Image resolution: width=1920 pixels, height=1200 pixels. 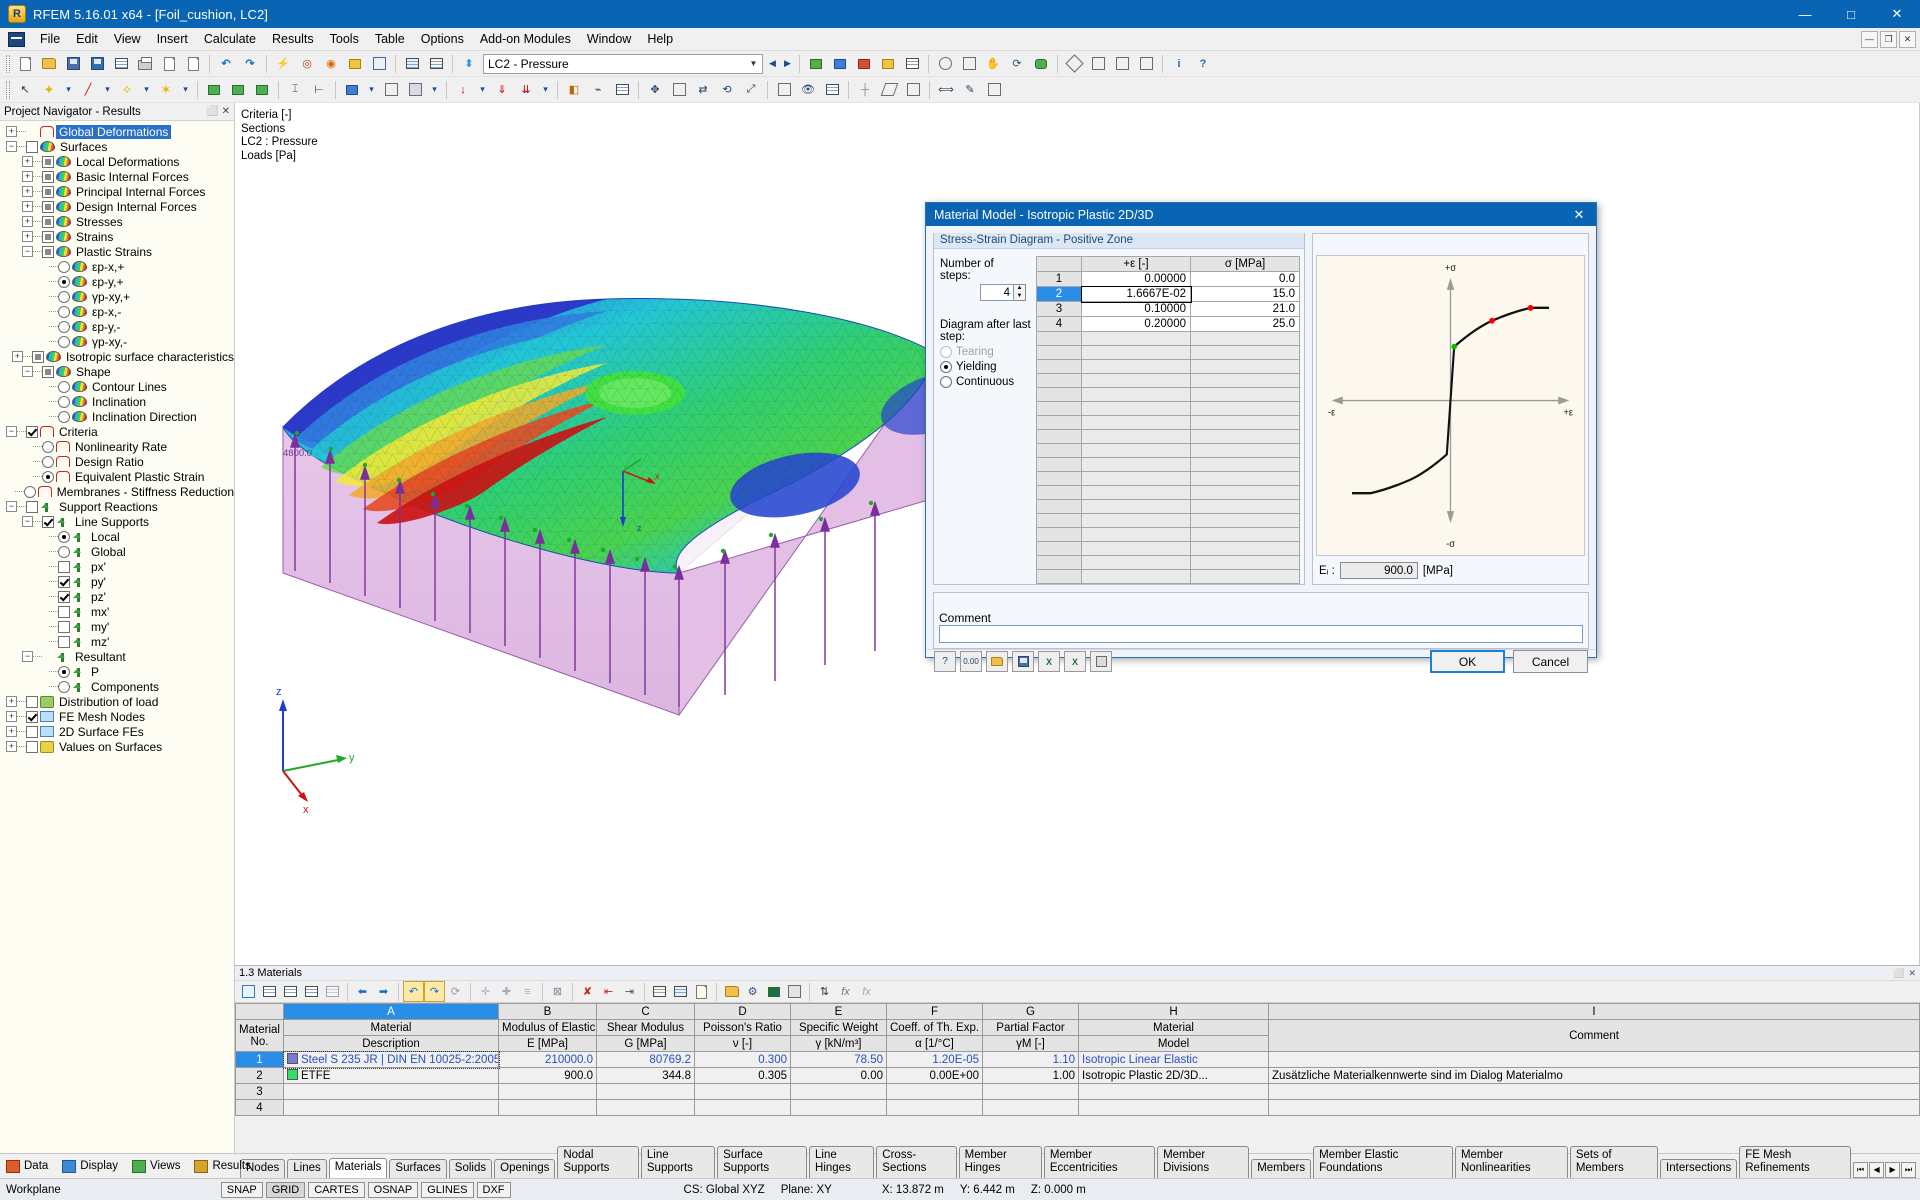 I want to click on table-insert-column-icon, so click(x=290, y=991).